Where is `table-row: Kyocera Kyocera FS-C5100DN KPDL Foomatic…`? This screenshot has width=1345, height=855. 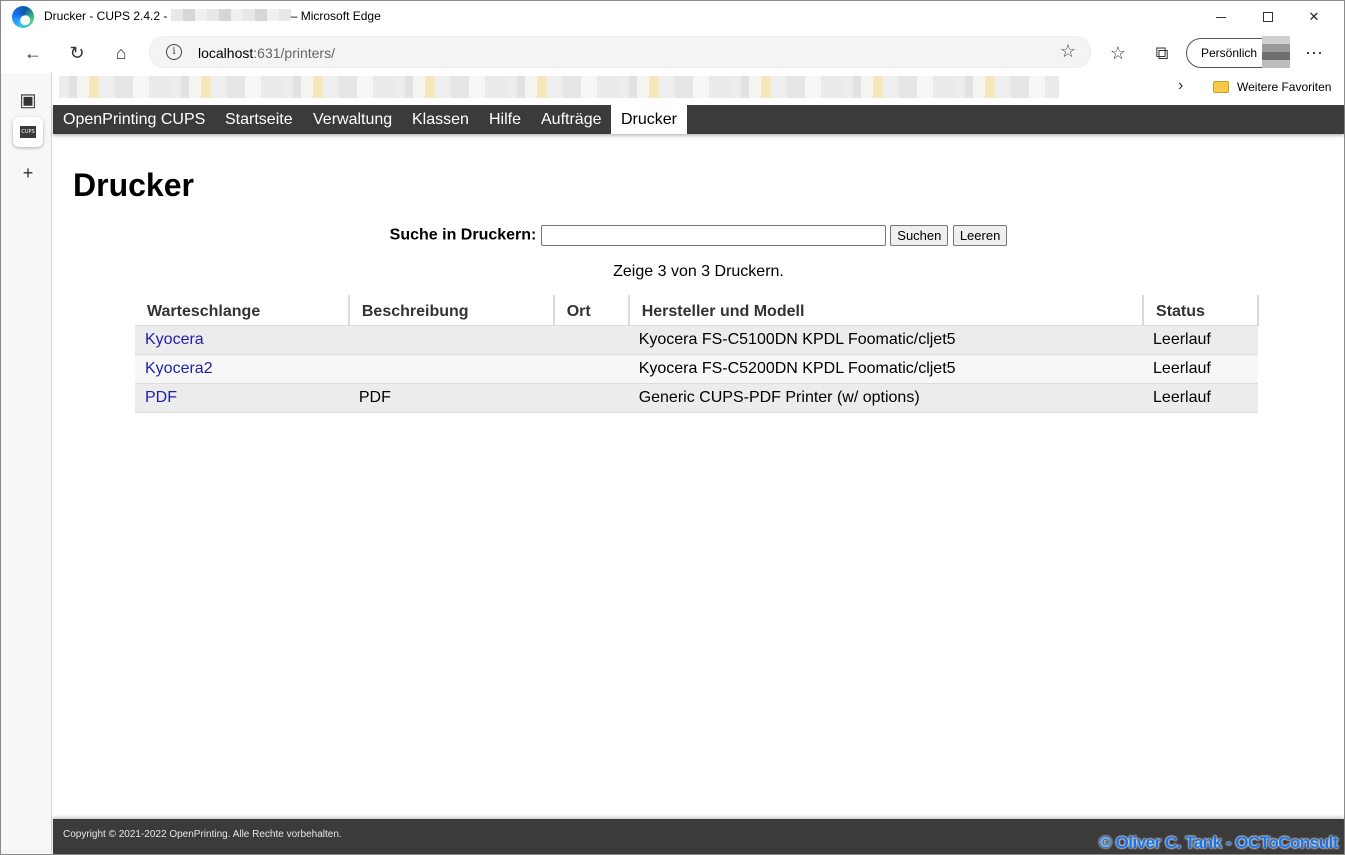 table-row: Kyocera Kyocera FS-C5100DN KPDL Foomatic… is located at coordinates (696, 340).